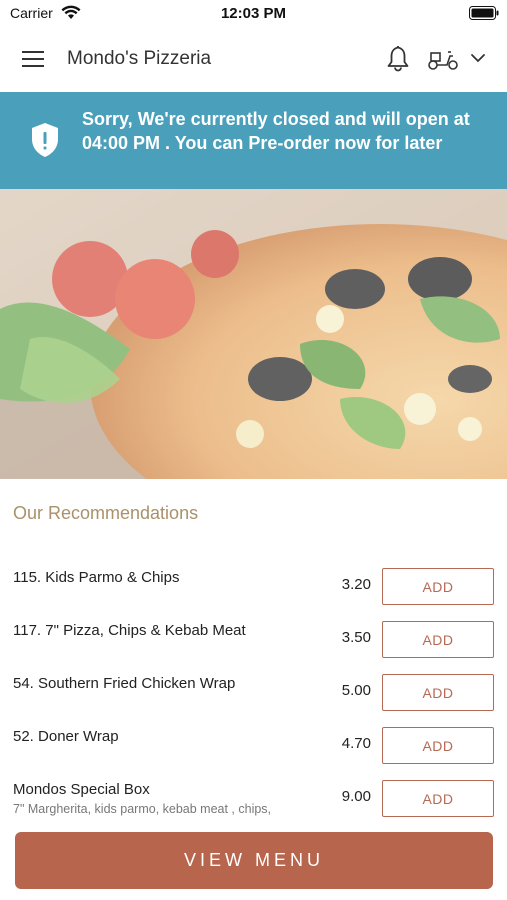  Describe the element at coordinates (96, 577) in the screenshot. I see `item-name: 115. Kids Parmo & Chips` at that location.